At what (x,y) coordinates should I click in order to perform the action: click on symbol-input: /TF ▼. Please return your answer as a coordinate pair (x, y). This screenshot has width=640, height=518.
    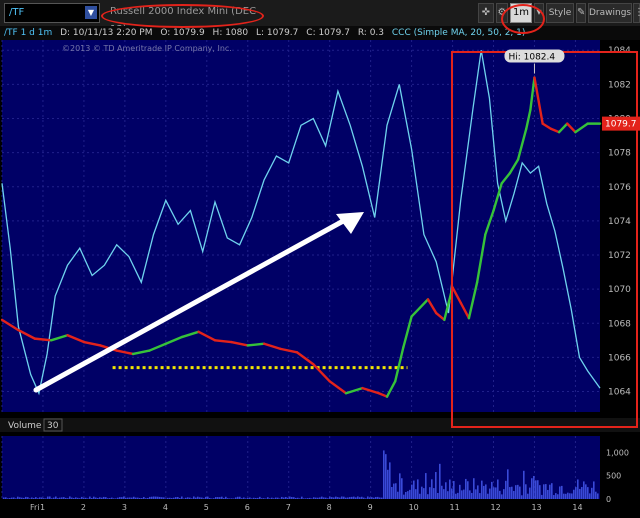
    Looking at the image, I should click on (52, 13).